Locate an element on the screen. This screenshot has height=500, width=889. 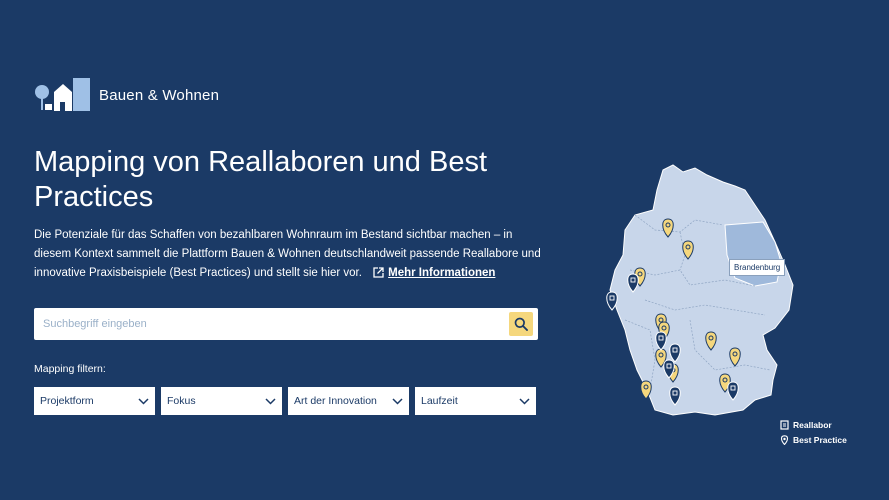
search-bar is located at coordinates (286, 324).